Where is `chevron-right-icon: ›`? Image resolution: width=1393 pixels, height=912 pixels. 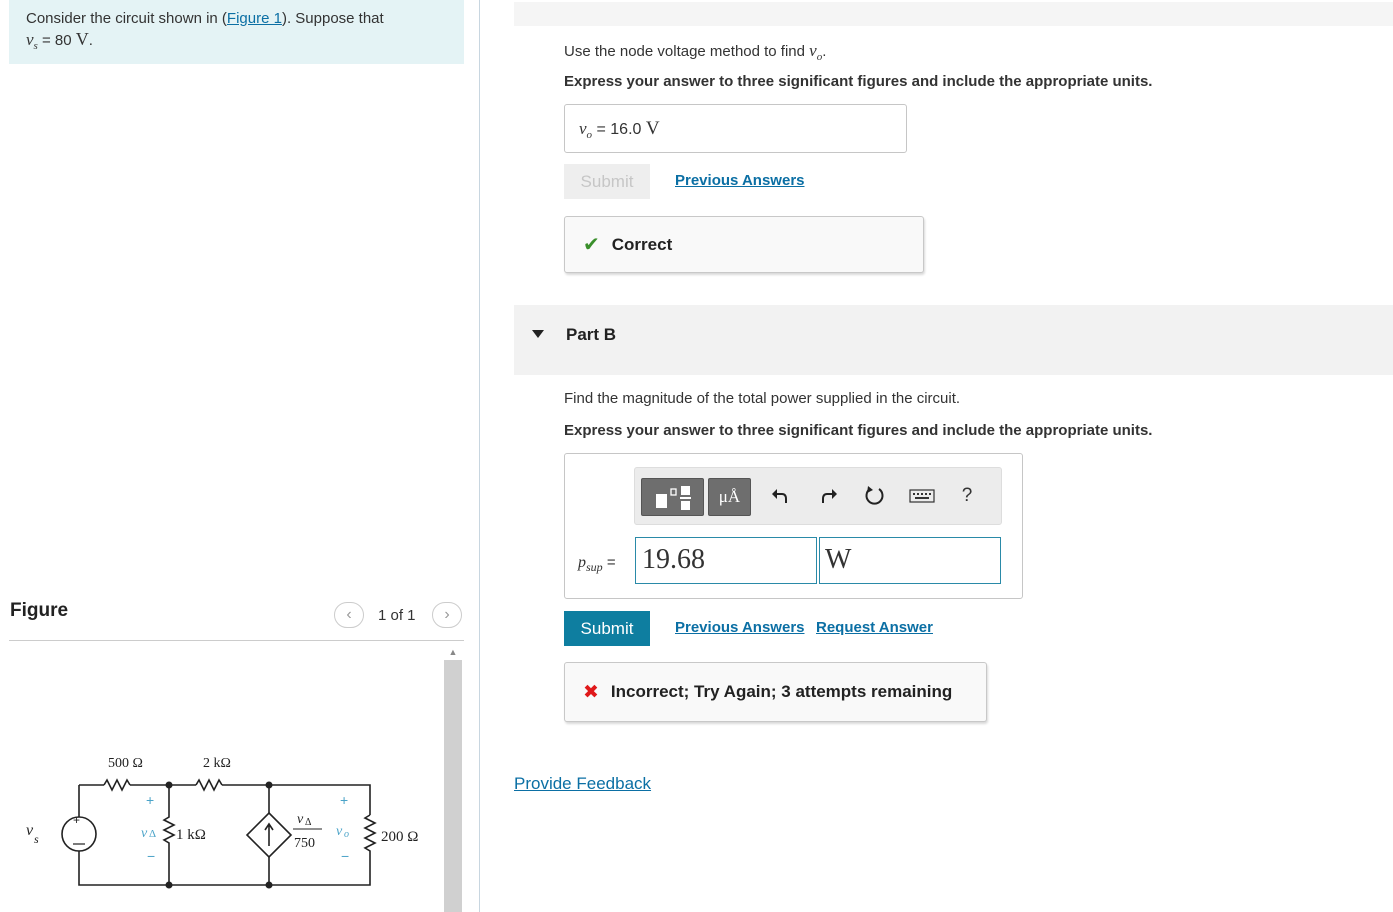 chevron-right-icon: › is located at coordinates (447, 614).